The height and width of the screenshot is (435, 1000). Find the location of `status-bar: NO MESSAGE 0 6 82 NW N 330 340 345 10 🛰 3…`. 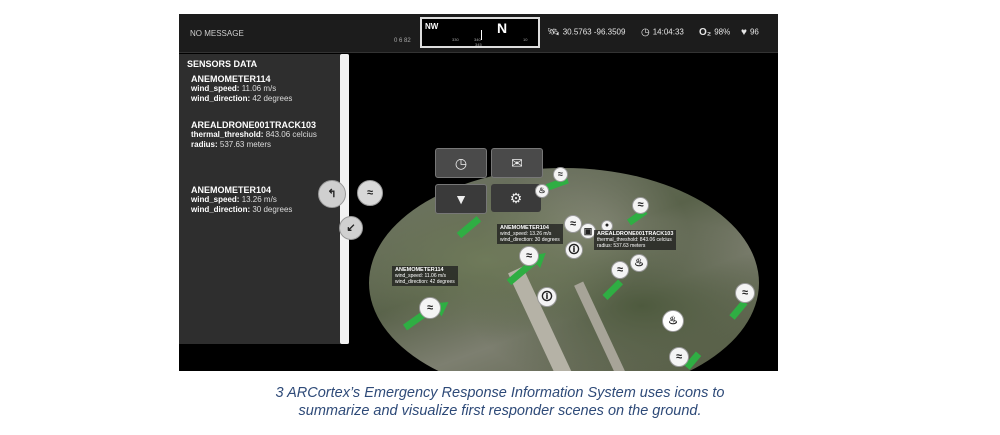

status-bar: NO MESSAGE 0 6 82 NW N 330 340 345 10 🛰 3… is located at coordinates (478, 33).